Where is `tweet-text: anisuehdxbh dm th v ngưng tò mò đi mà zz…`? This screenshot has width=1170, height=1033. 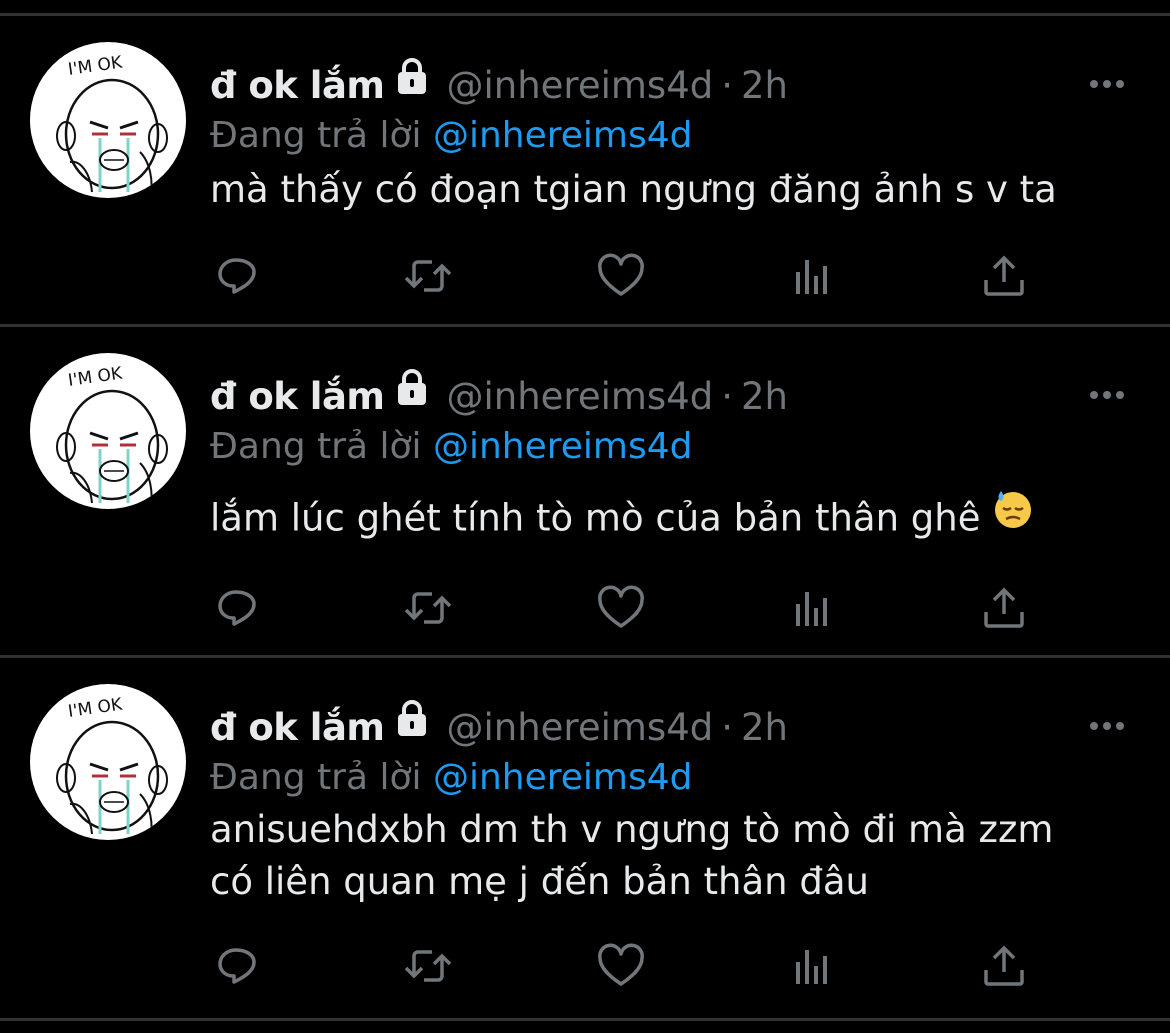
tweet-text: anisuehdxbh dm th v ngưng tò mò đi mà zz… is located at coordinates (632, 855).